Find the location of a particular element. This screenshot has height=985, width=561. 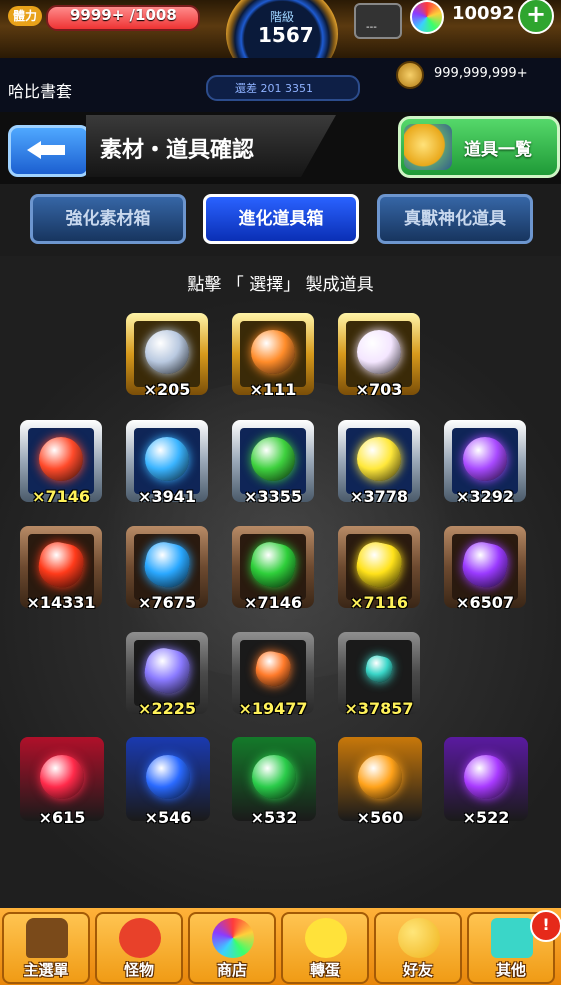

item-cell: ×3355 is located at coordinates (273, 463).